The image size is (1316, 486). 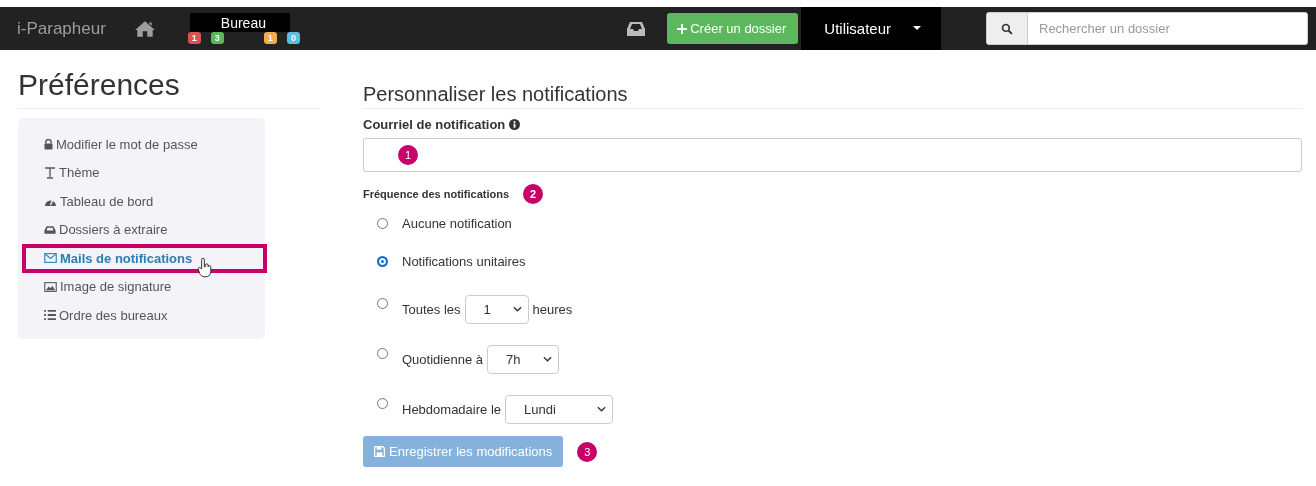 I want to click on count-badge: 3, so click(x=217, y=38).